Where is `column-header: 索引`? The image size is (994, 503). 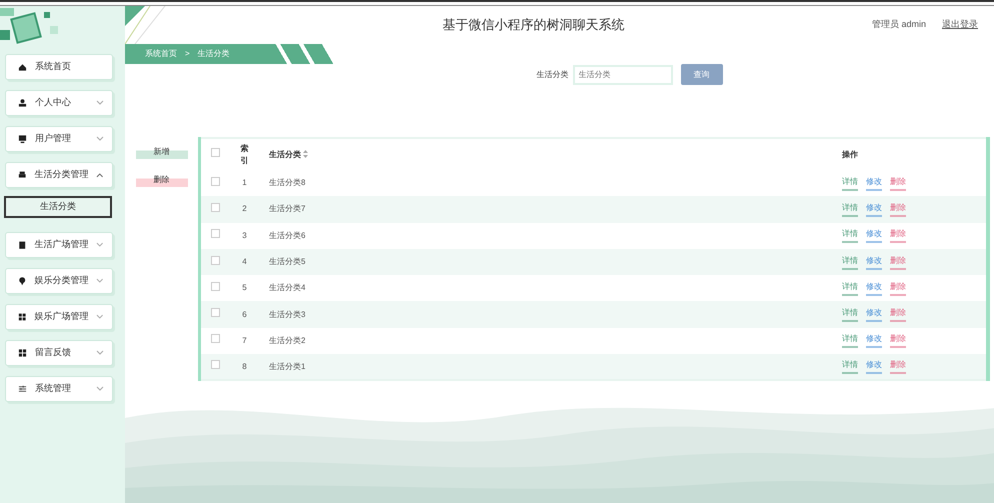 column-header: 索引 is located at coordinates (244, 154).